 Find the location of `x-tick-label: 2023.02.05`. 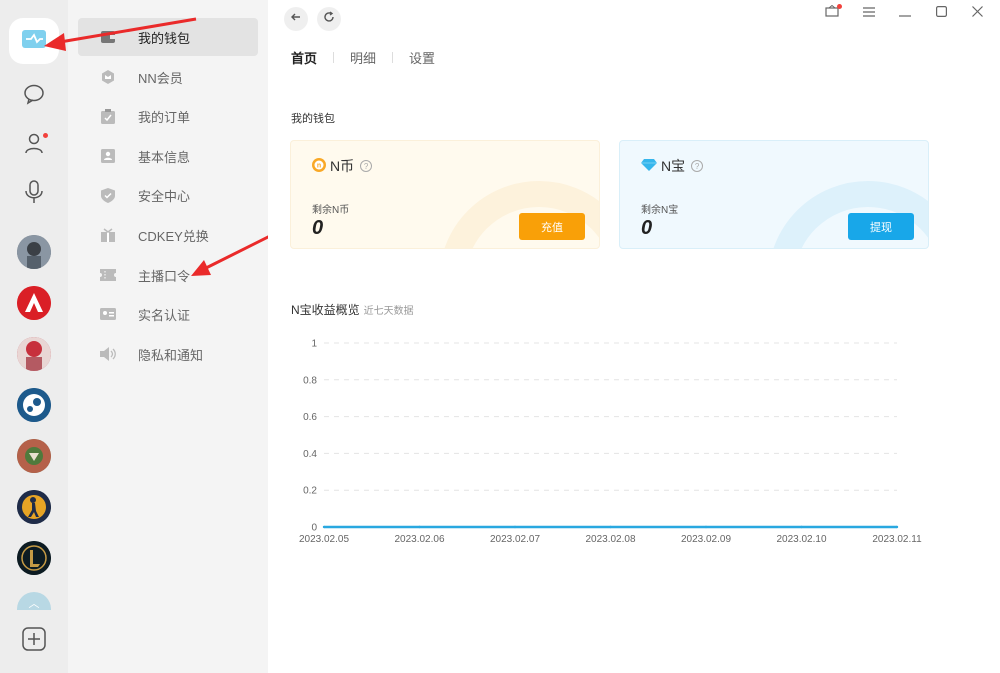

x-tick-label: 2023.02.05 is located at coordinates (324, 539).